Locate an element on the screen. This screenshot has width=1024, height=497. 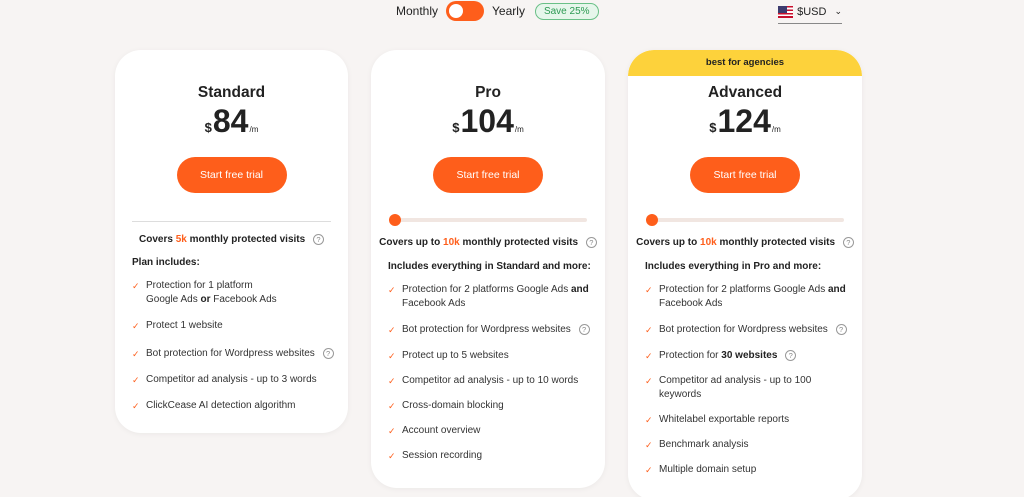
feature-text: Bot protection for Wordpress websites is located at coordinates (230, 353).